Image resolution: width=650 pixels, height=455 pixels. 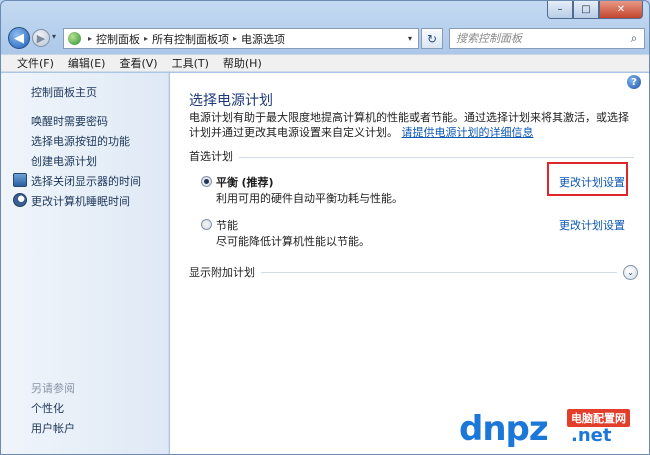 What do you see at coordinates (88, 63) in the screenshot?
I see `menu-edit: 编辑(E)` at bounding box center [88, 63].